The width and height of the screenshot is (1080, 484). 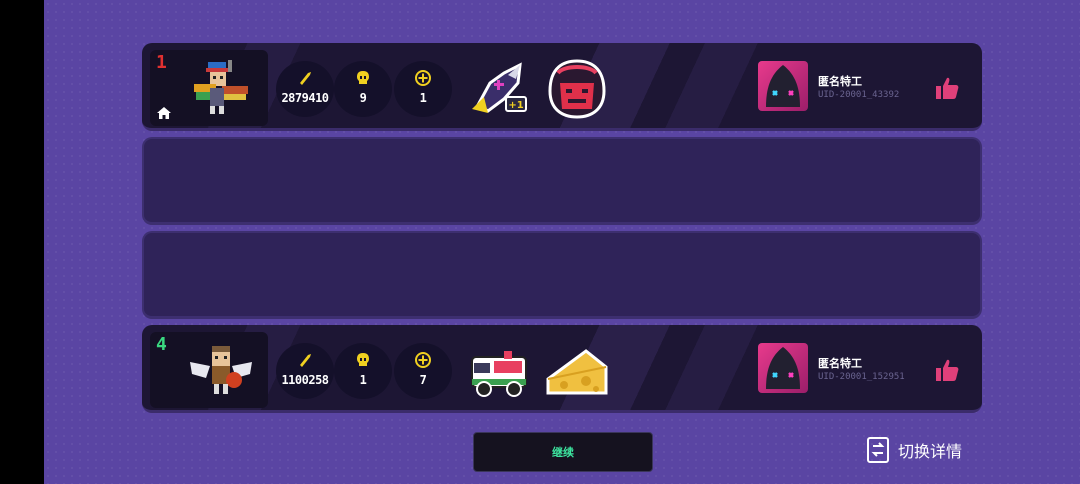 I want to click on switch-document-icon, so click(x=878, y=450).